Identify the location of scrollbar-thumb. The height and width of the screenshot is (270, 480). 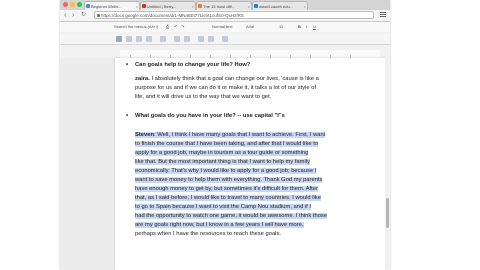
(387, 213).